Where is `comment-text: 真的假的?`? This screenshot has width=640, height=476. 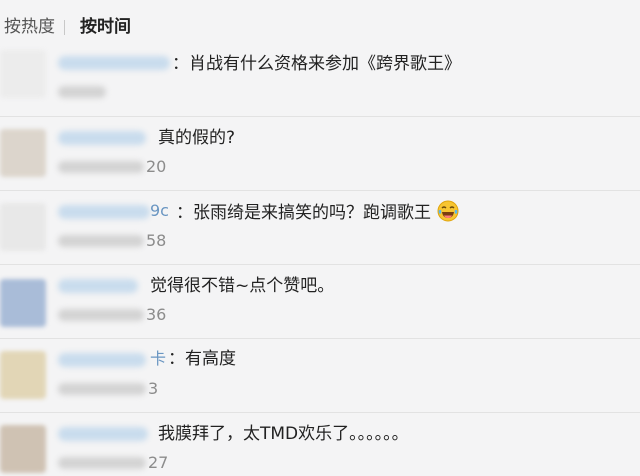 comment-text: 真的假的? is located at coordinates (197, 138).